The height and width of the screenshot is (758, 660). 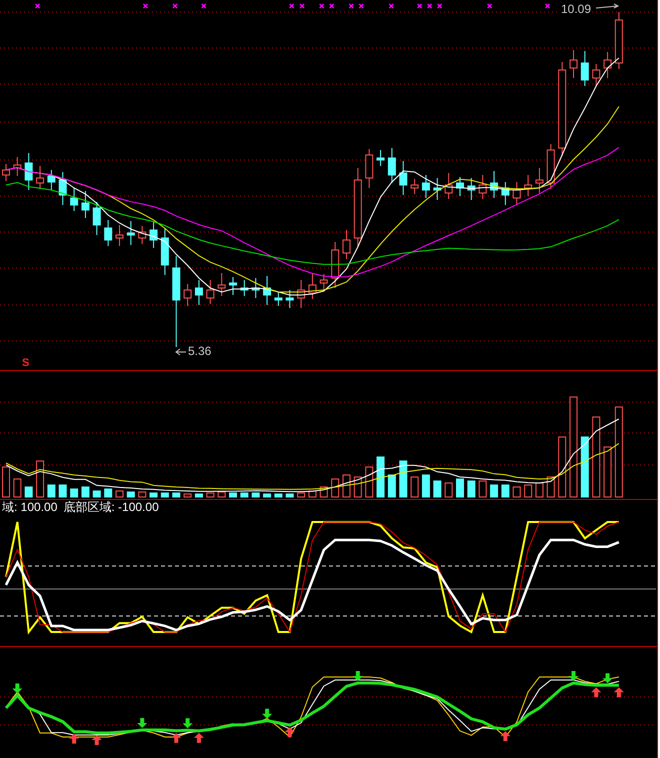 I want to click on high-price-label: 10.09, so click(x=576, y=9).